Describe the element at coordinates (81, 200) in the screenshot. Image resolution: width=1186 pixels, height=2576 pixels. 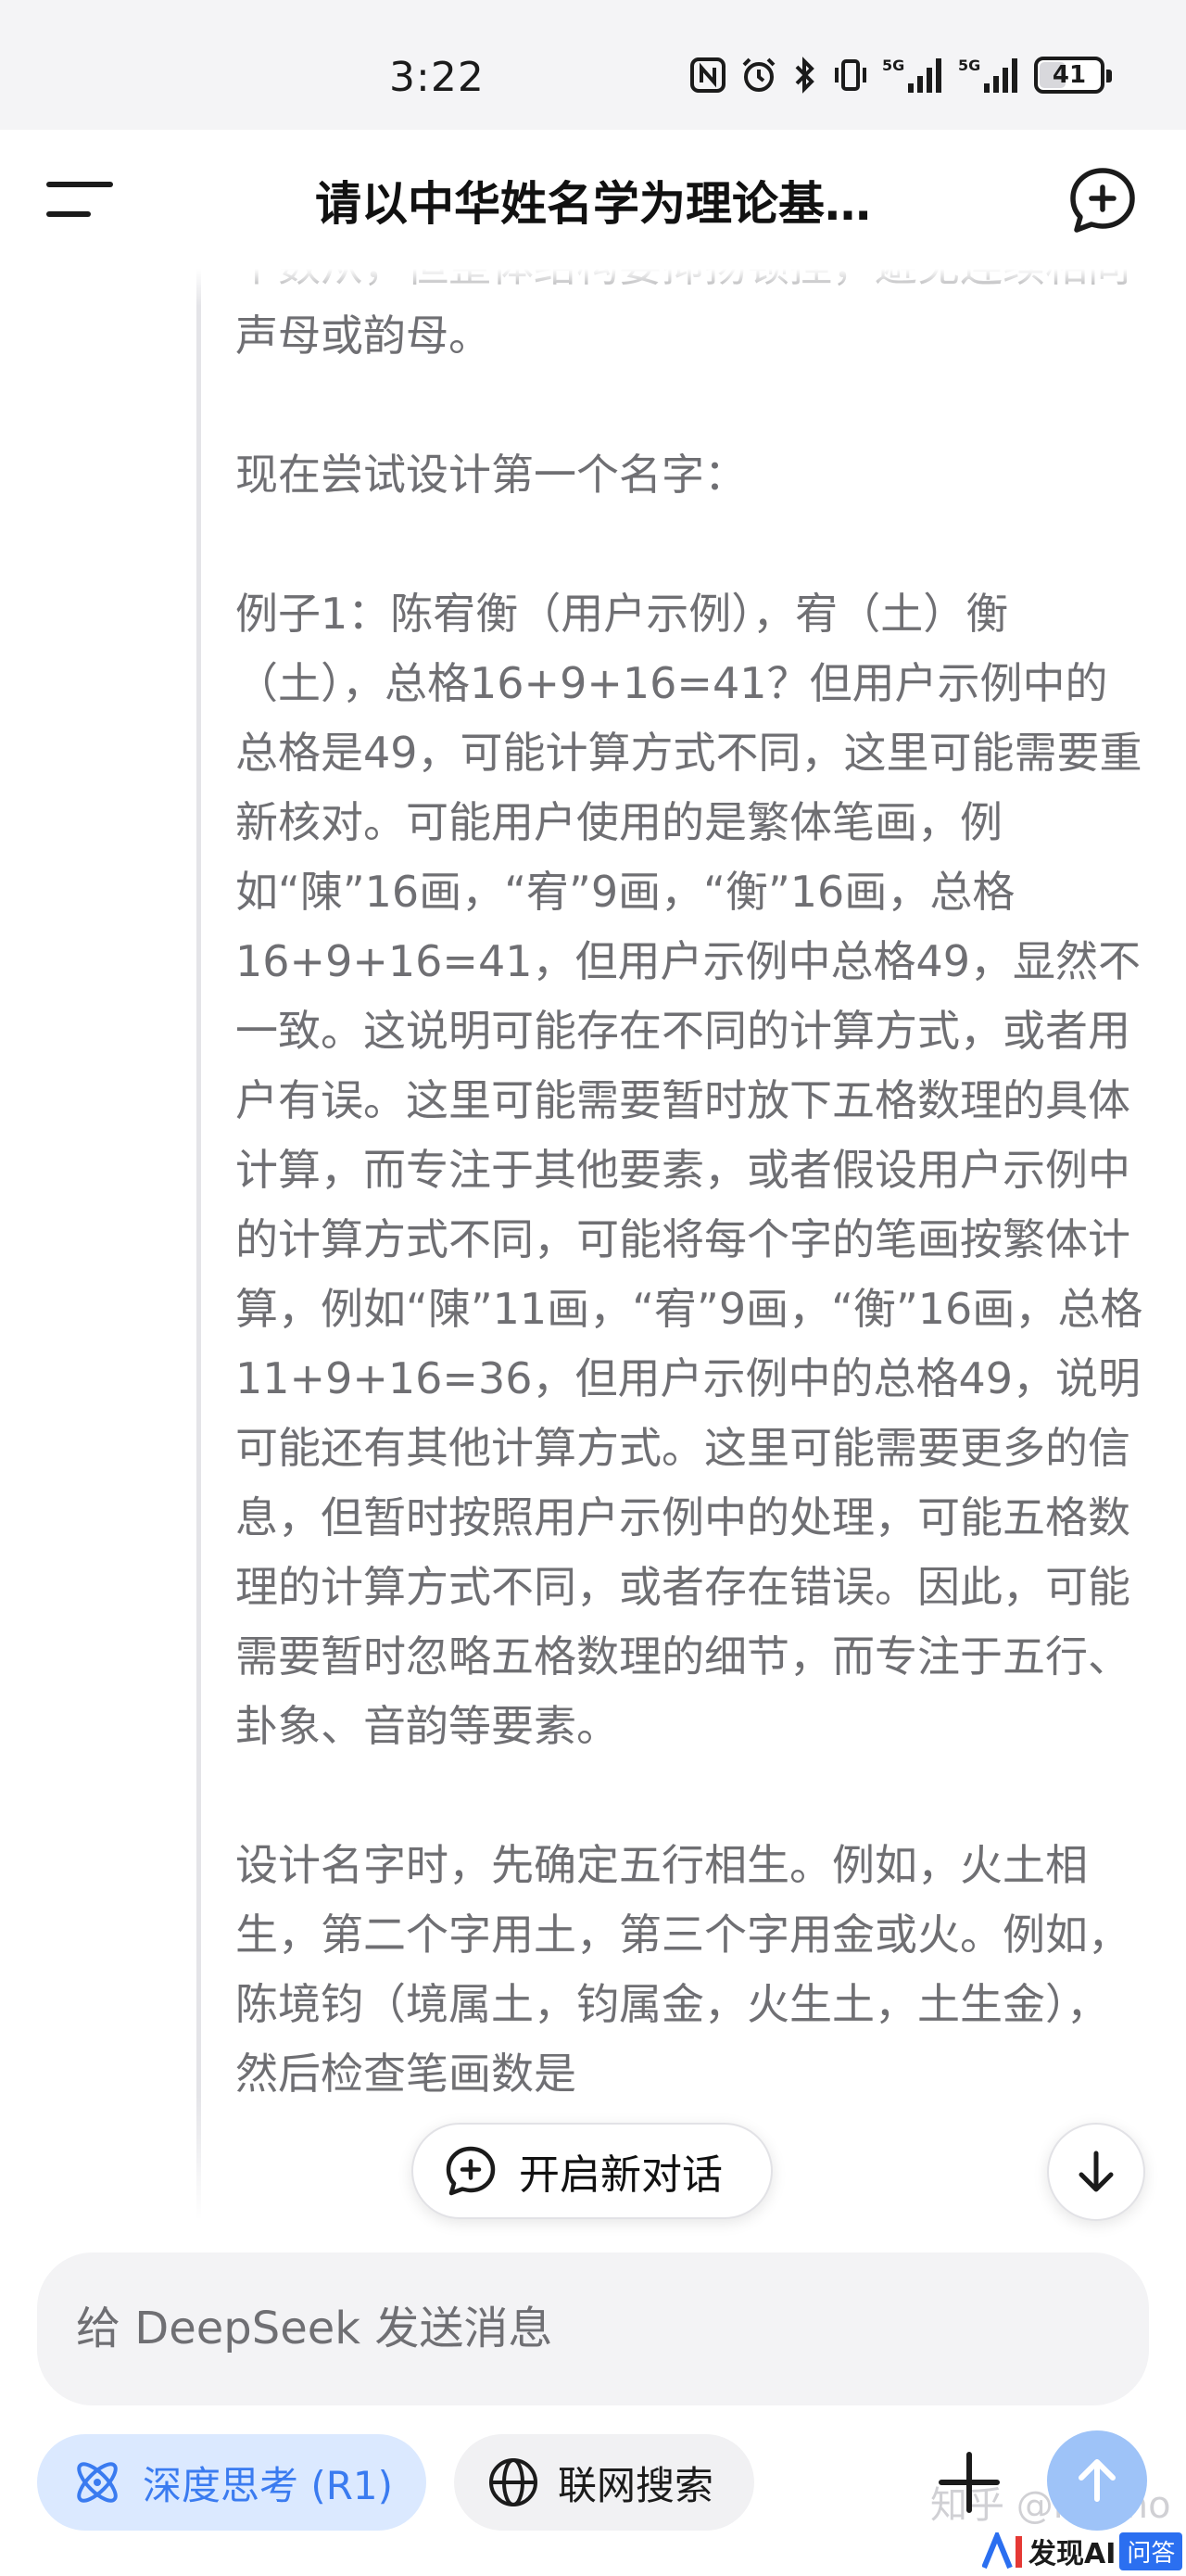
I see `menu-button` at that location.